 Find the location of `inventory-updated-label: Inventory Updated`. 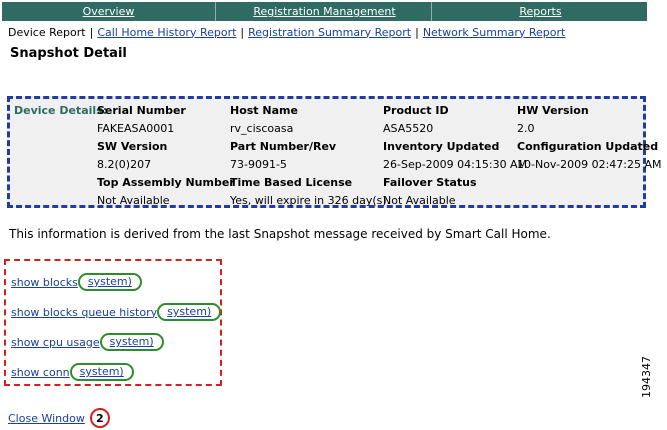

inventory-updated-label: Inventory Updated is located at coordinates (441, 146).